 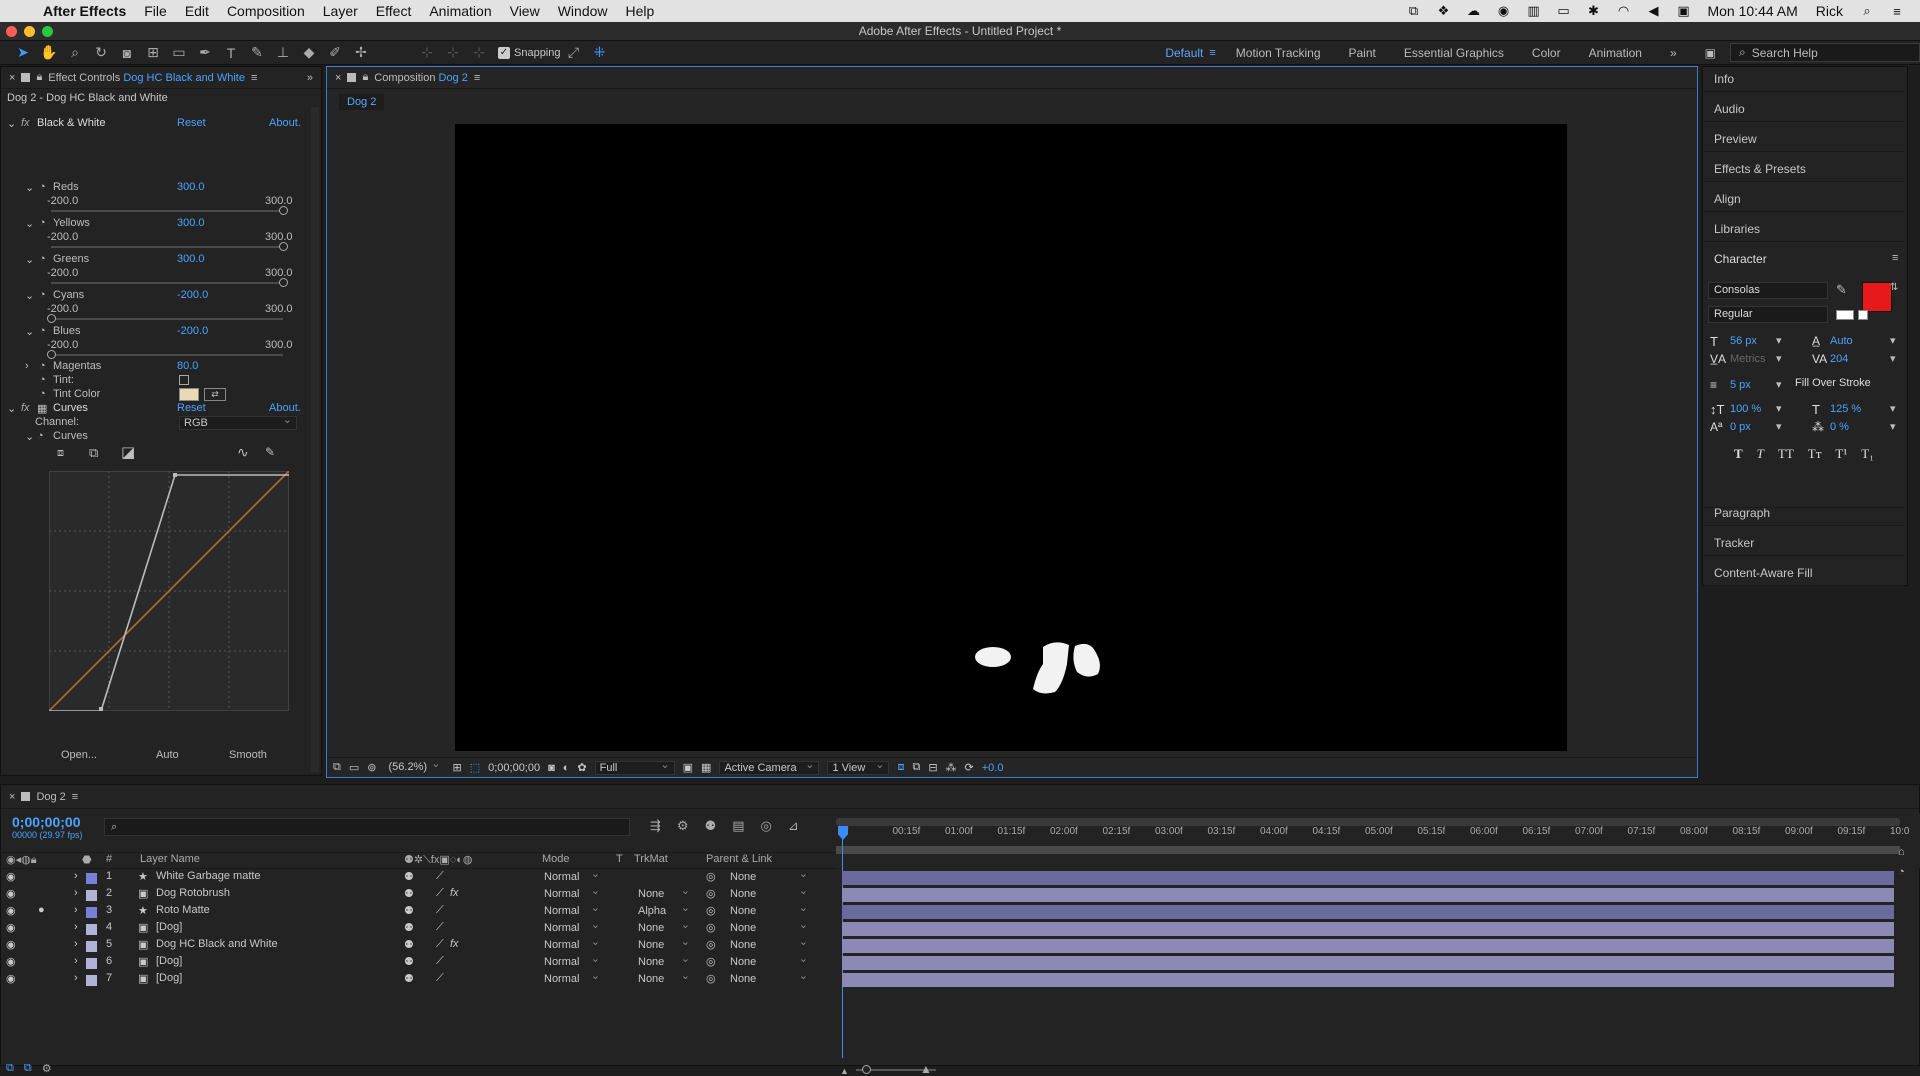 I want to click on work-area-bar, so click(x=1368, y=822).